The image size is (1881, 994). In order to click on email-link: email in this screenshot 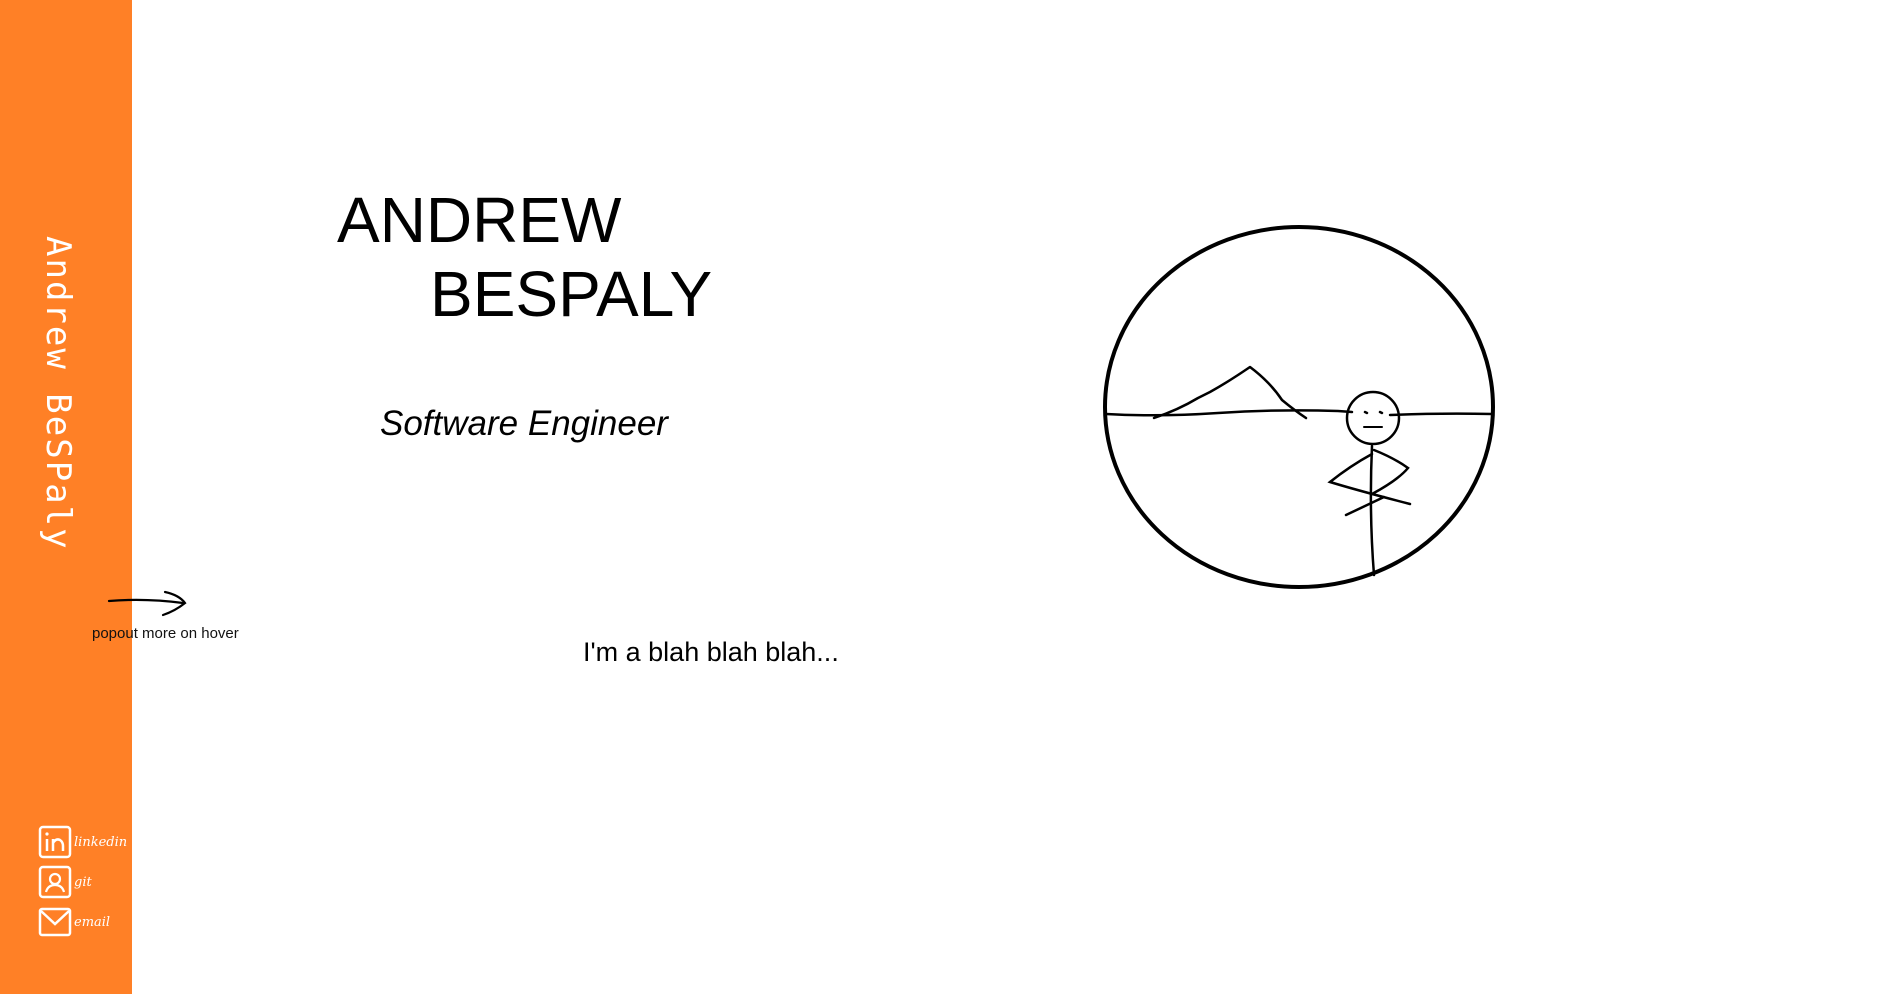, I will do `click(84, 922)`.